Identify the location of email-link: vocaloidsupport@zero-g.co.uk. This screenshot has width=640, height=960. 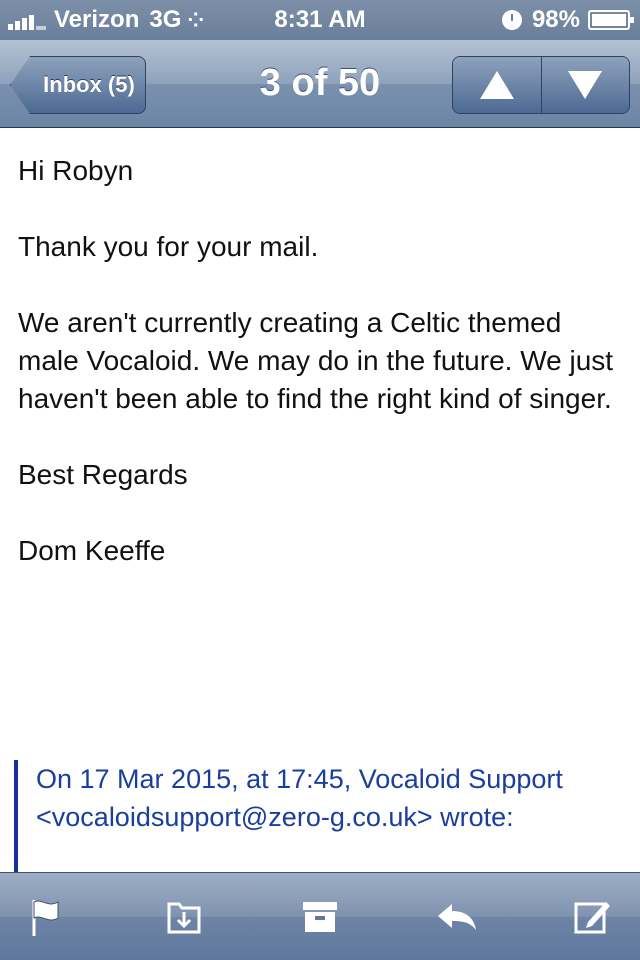
(234, 817).